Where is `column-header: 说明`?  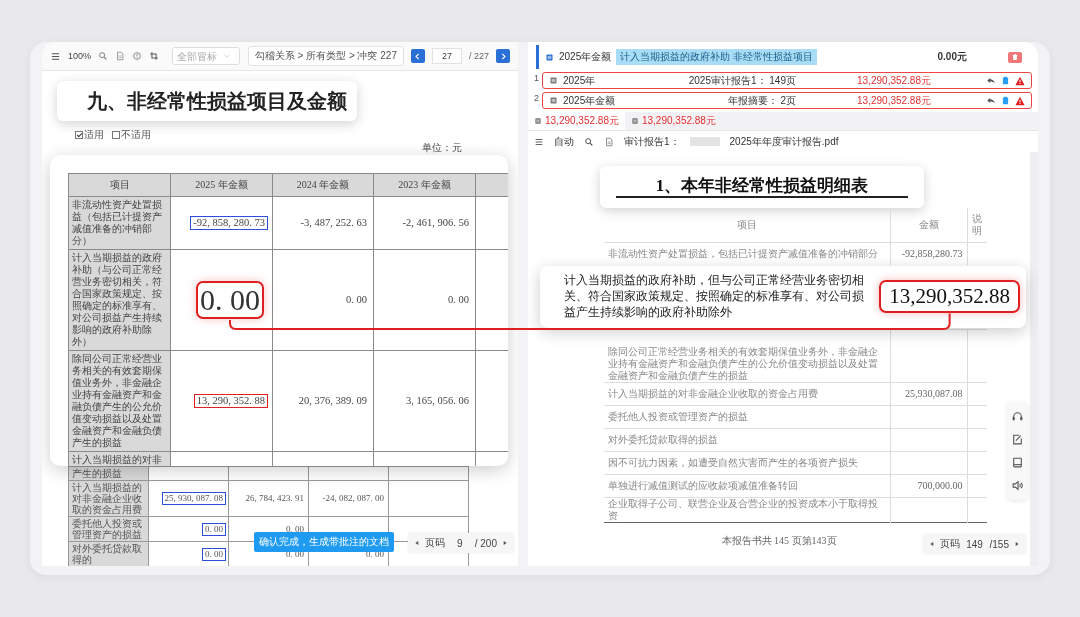
column-header: 说明 is located at coordinates (977, 225).